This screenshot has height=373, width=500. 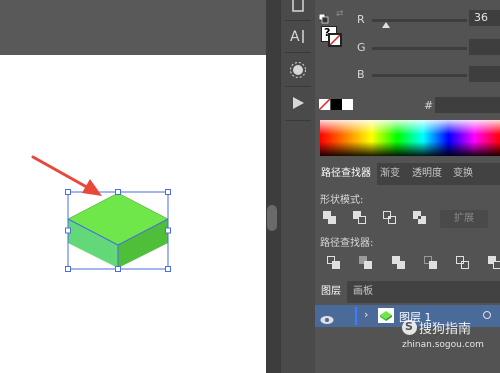 I want to click on unite-button, so click(x=330, y=218).